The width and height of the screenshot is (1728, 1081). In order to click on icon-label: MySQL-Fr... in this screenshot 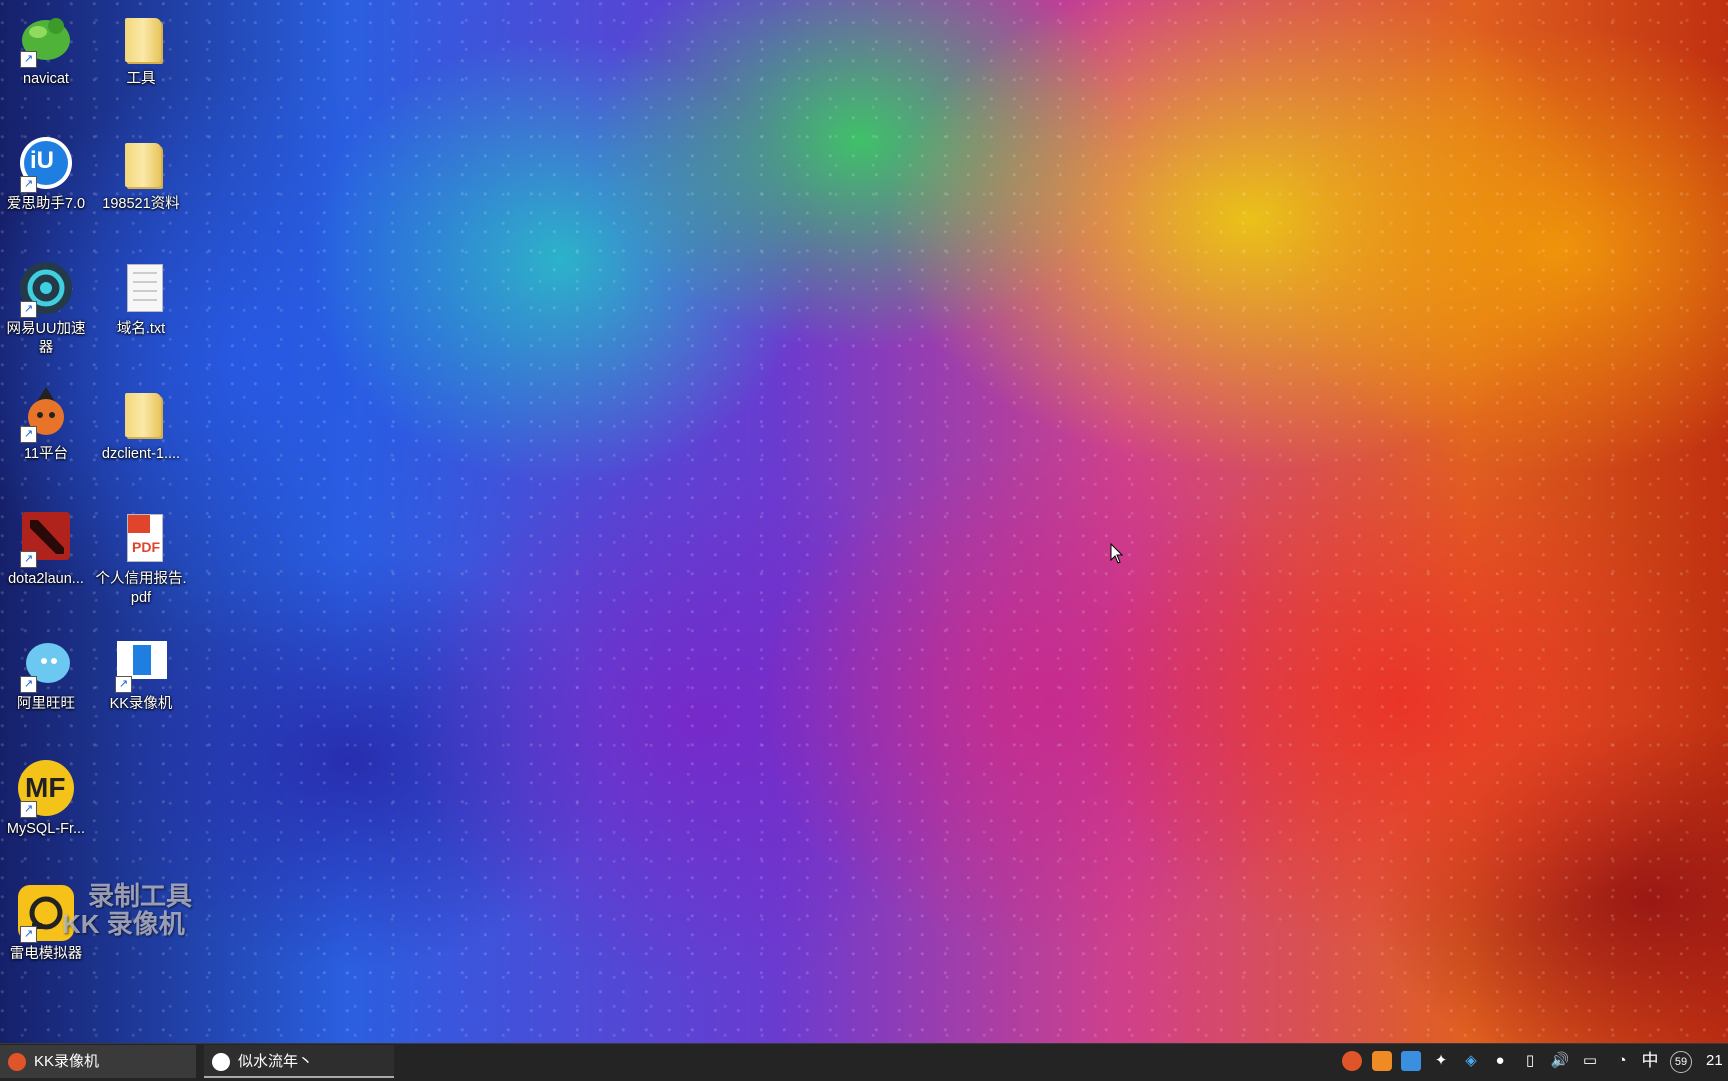, I will do `click(46, 829)`.